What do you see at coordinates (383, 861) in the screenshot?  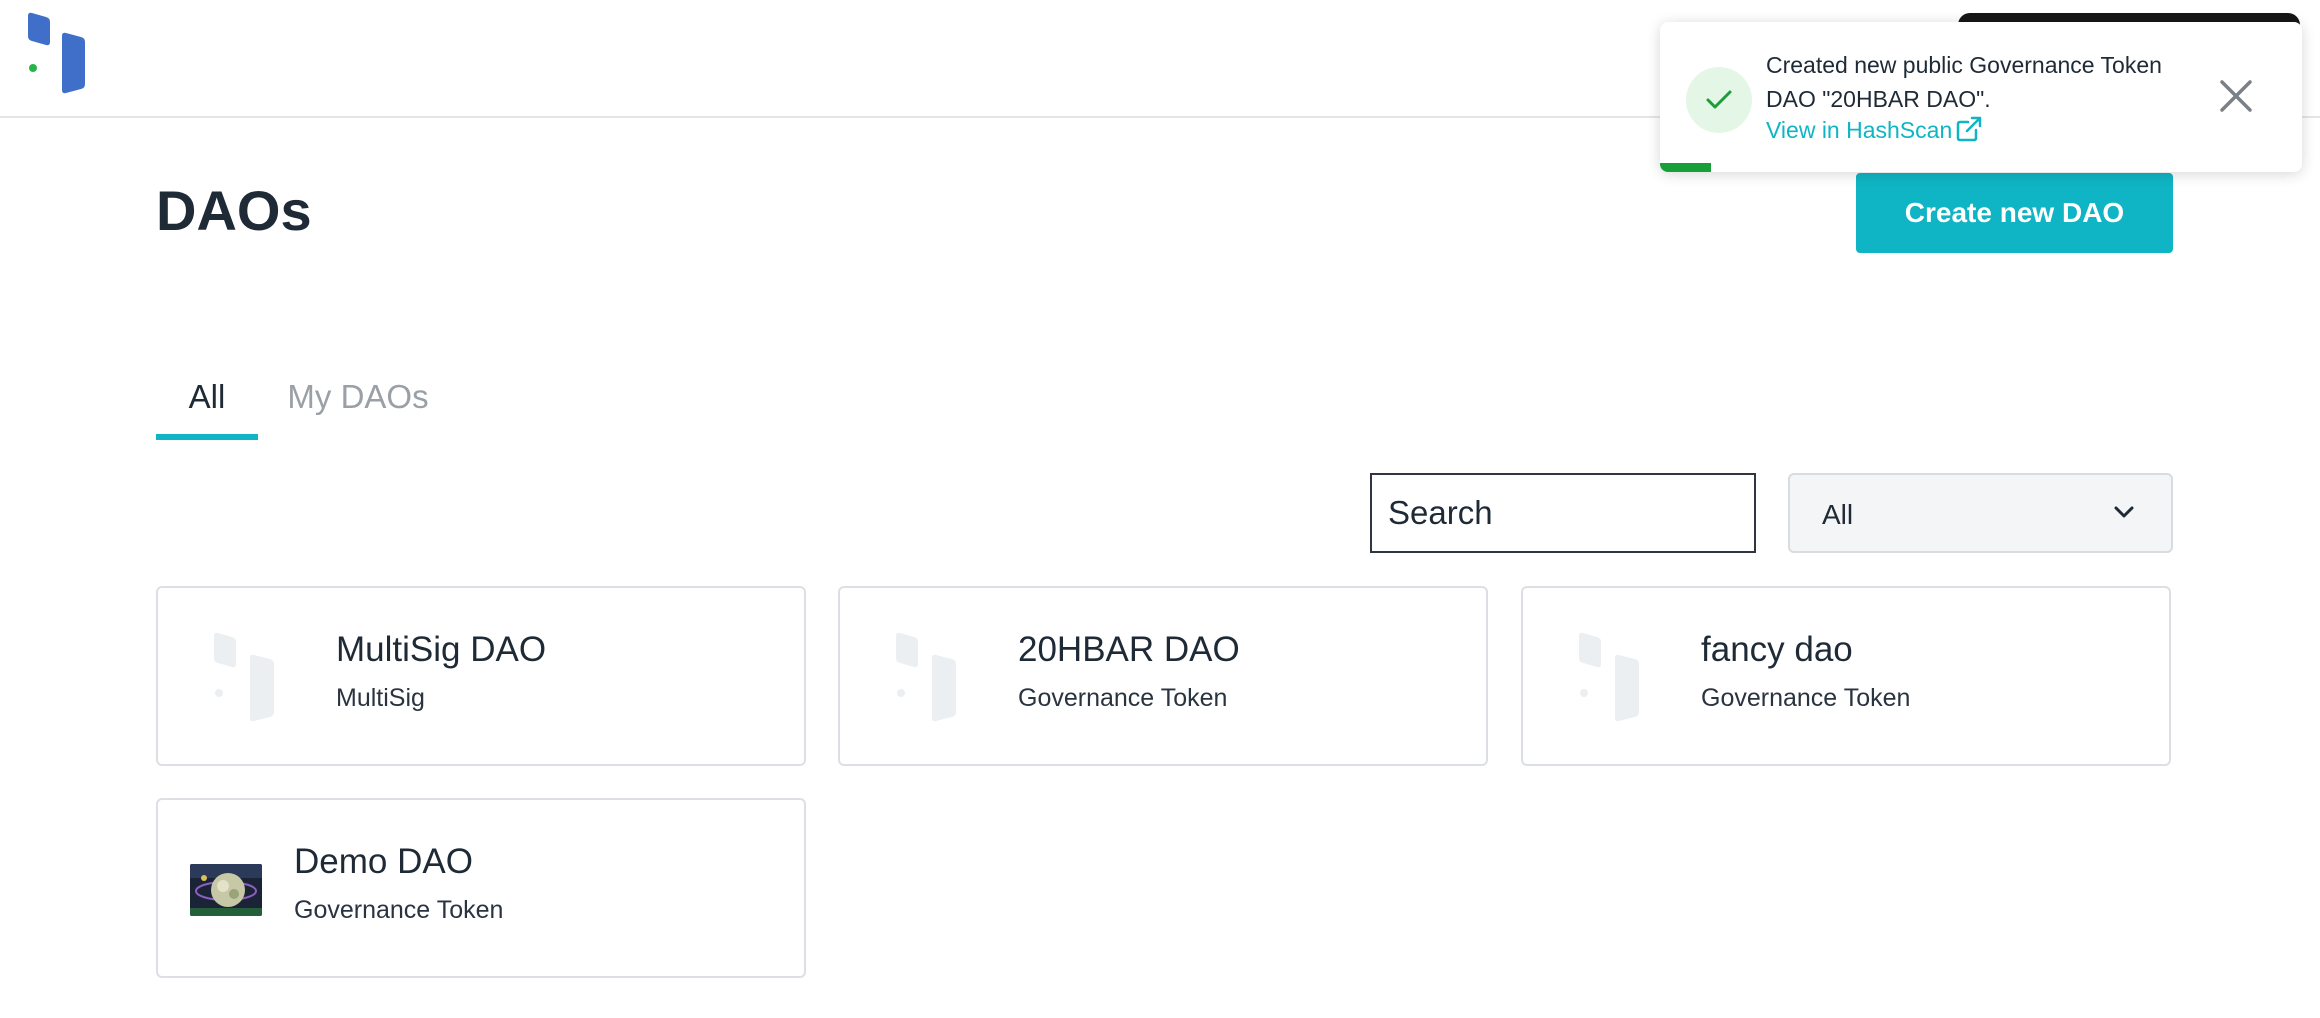 I see `dao-name: Demo DAO` at bounding box center [383, 861].